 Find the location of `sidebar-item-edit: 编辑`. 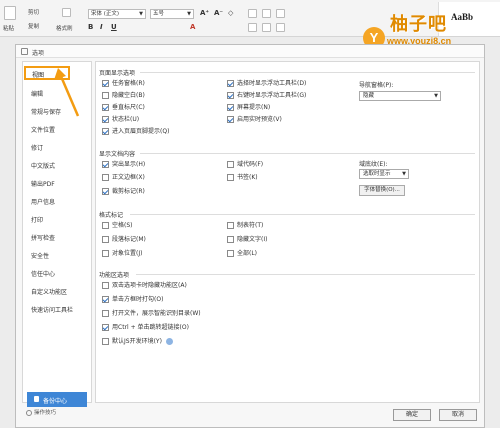

sidebar-item-edit: 编辑 is located at coordinates (37, 93).